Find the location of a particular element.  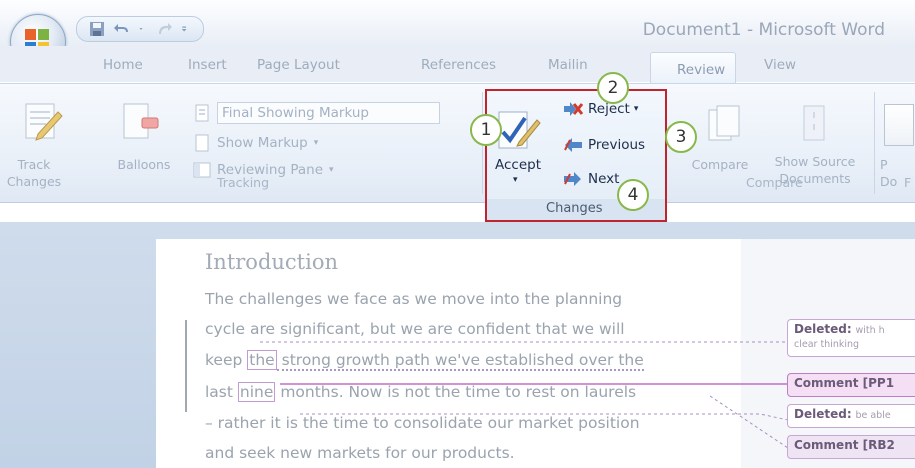

display-for-review-icon is located at coordinates (202, 113).